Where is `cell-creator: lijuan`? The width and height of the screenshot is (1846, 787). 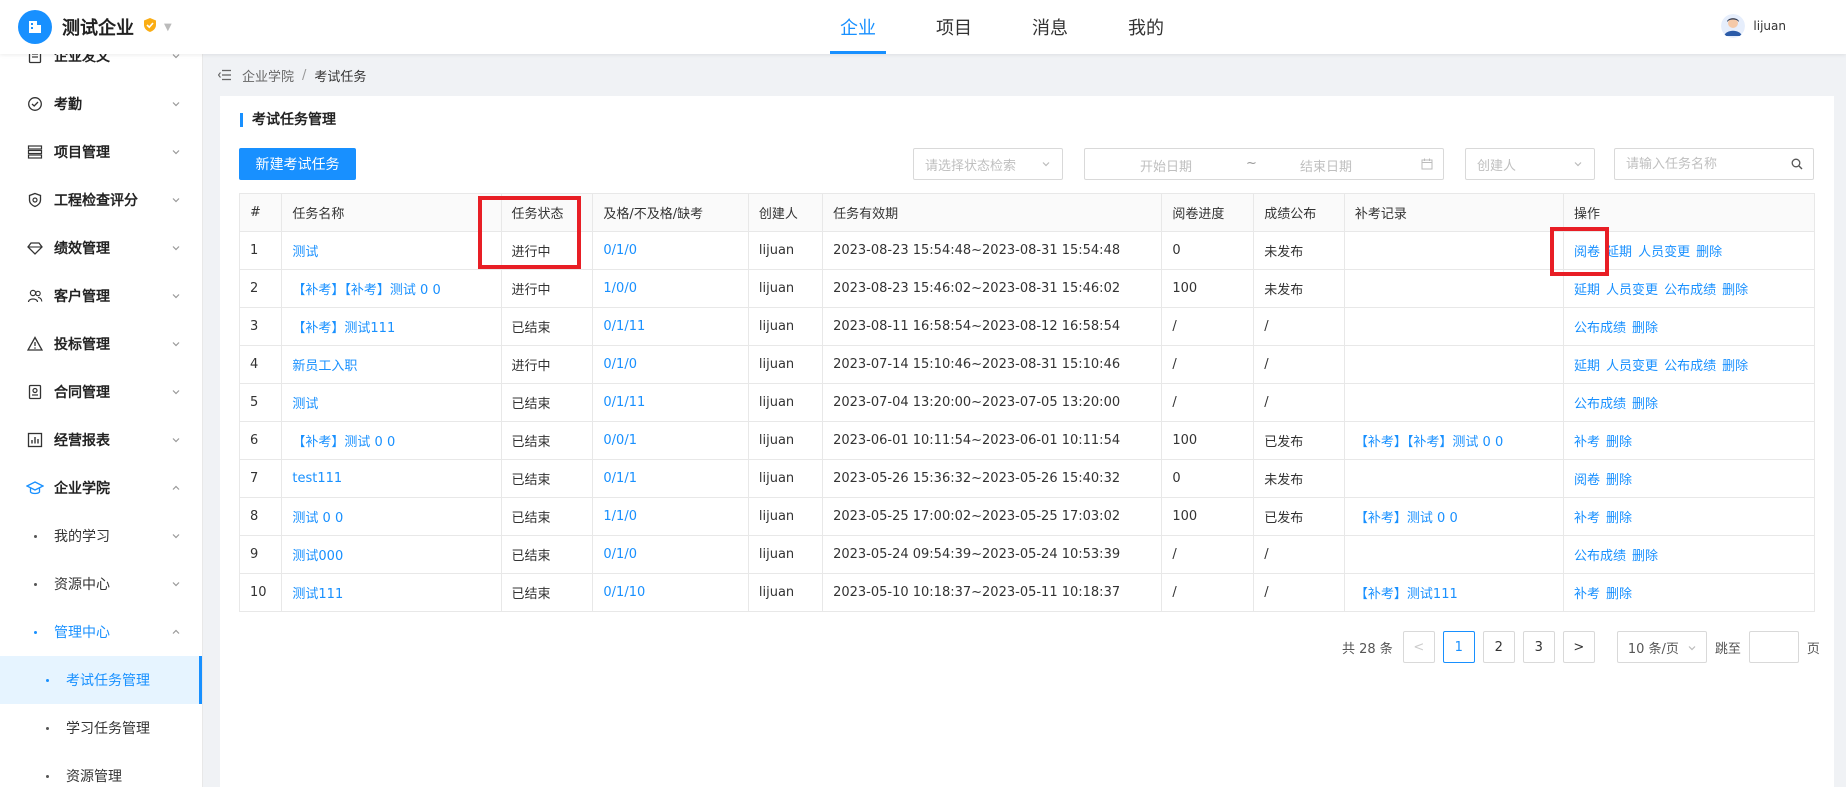 cell-creator: lijuan is located at coordinates (785, 250).